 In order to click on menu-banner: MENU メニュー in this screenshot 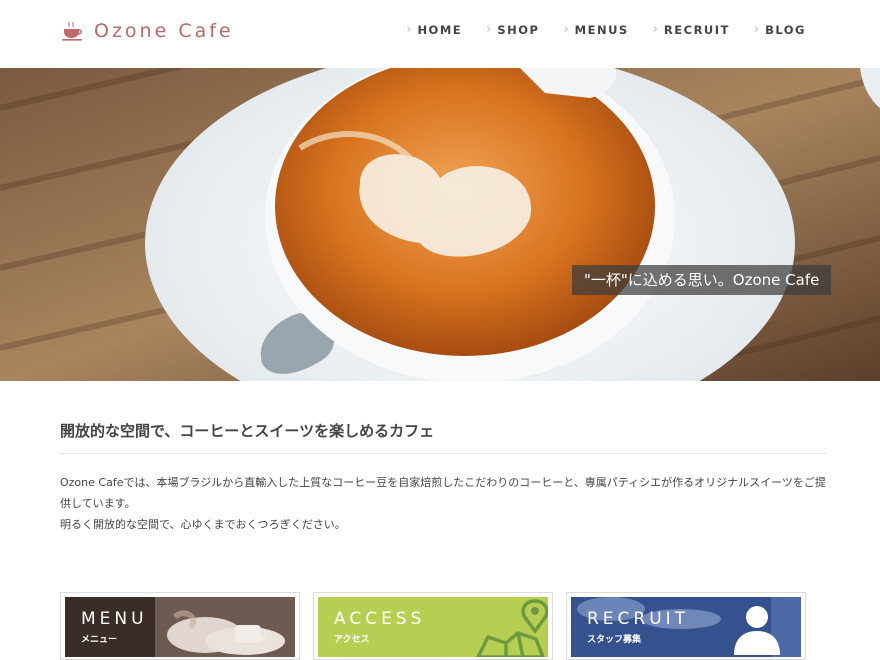, I will do `click(180, 626)`.